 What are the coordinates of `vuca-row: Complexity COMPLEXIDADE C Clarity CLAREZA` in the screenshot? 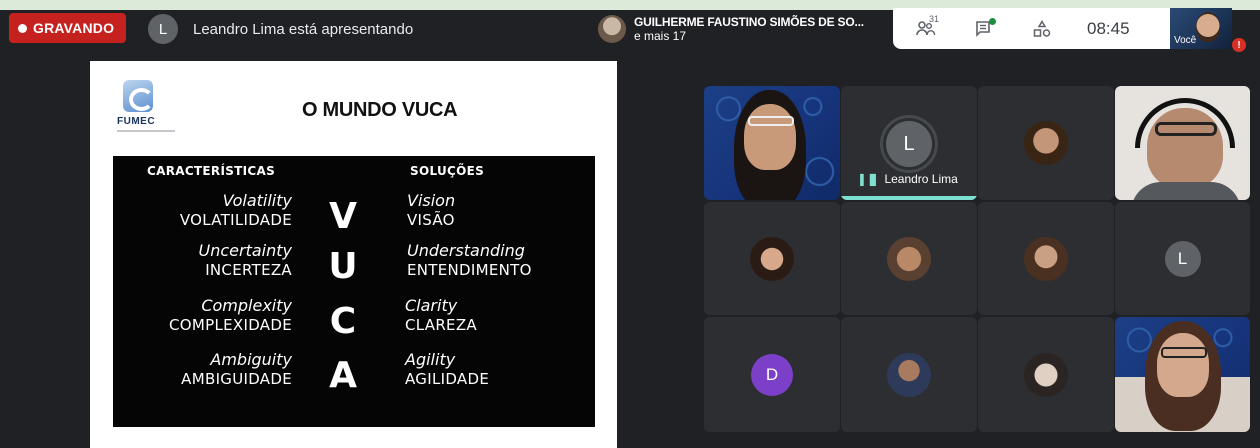 It's located at (354, 322).